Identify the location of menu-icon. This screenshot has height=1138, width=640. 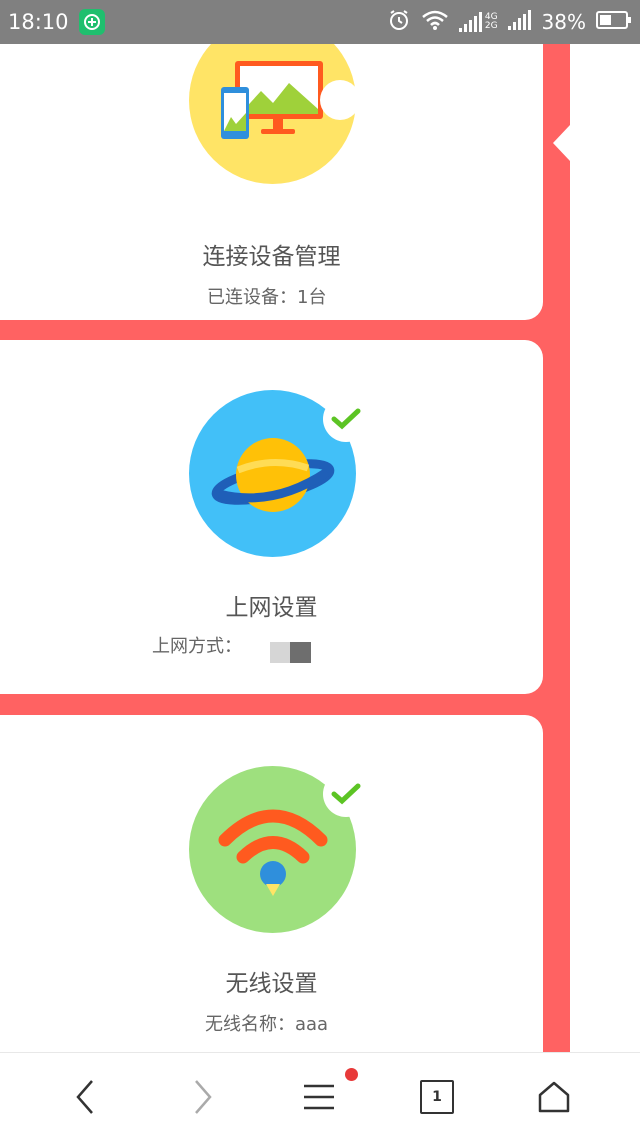
(319, 1097).